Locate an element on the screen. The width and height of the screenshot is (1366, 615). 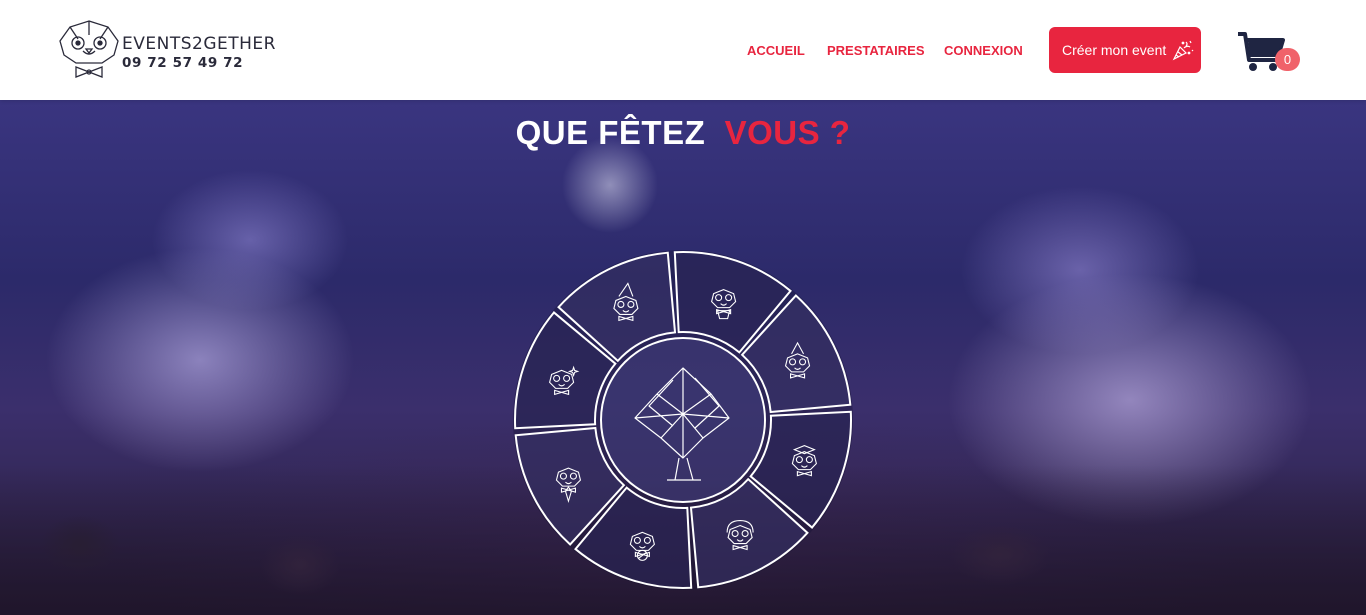
mascot-logo-icon is located at coordinates (89, 50).